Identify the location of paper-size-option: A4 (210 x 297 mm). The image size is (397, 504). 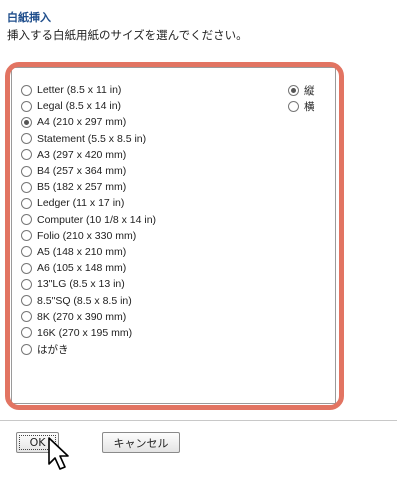
(88, 122).